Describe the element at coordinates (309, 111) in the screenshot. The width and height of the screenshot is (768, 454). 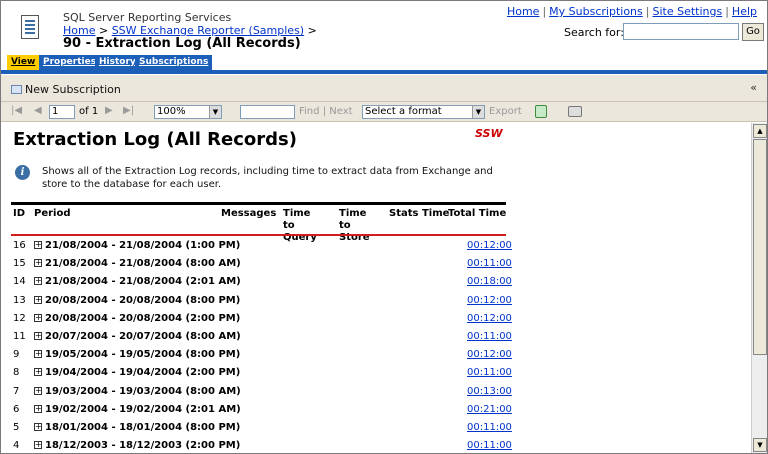
I see `find-link: Find` at that location.